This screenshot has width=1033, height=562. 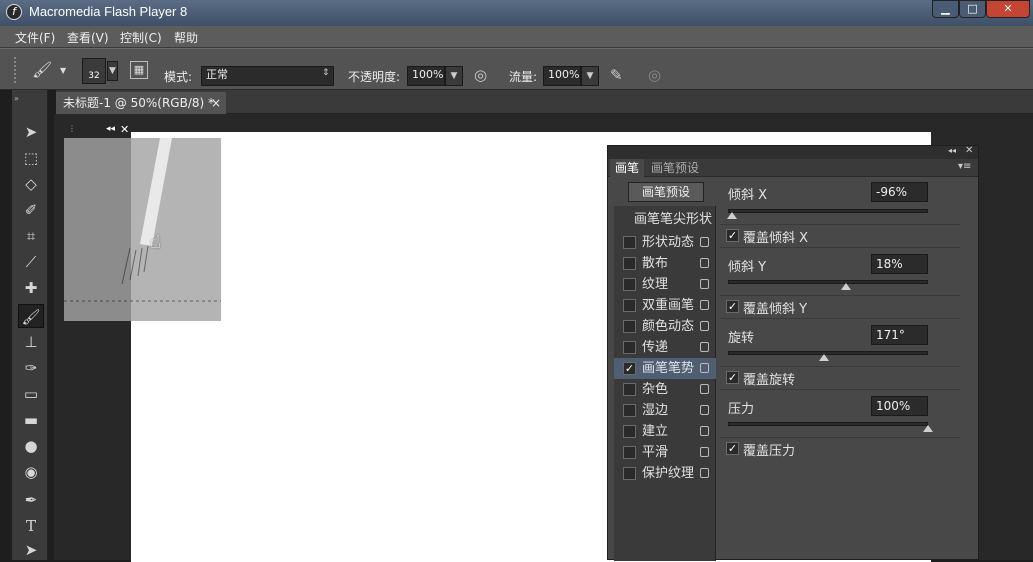 I want to click on list-item: 传递, so click(x=665, y=347).